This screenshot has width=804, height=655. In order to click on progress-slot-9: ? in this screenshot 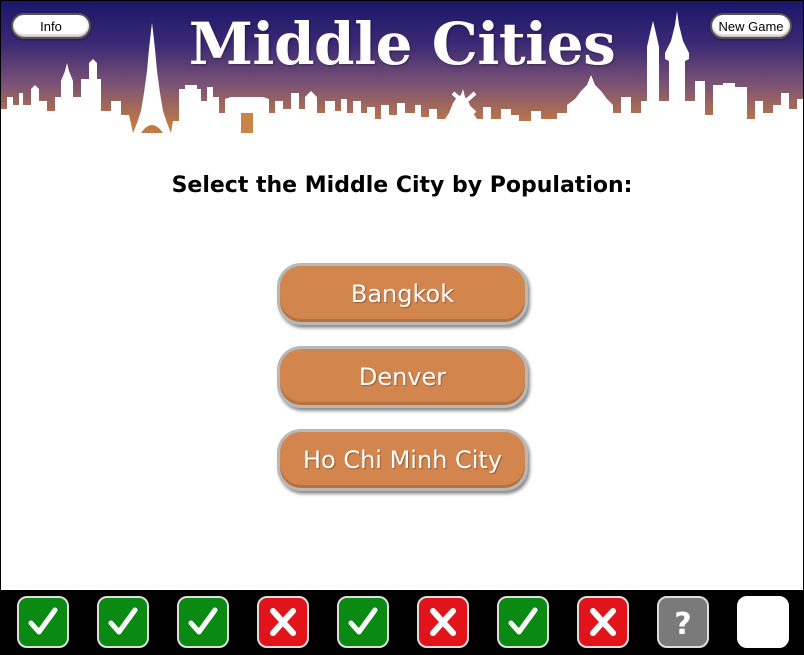, I will do `click(683, 622)`.